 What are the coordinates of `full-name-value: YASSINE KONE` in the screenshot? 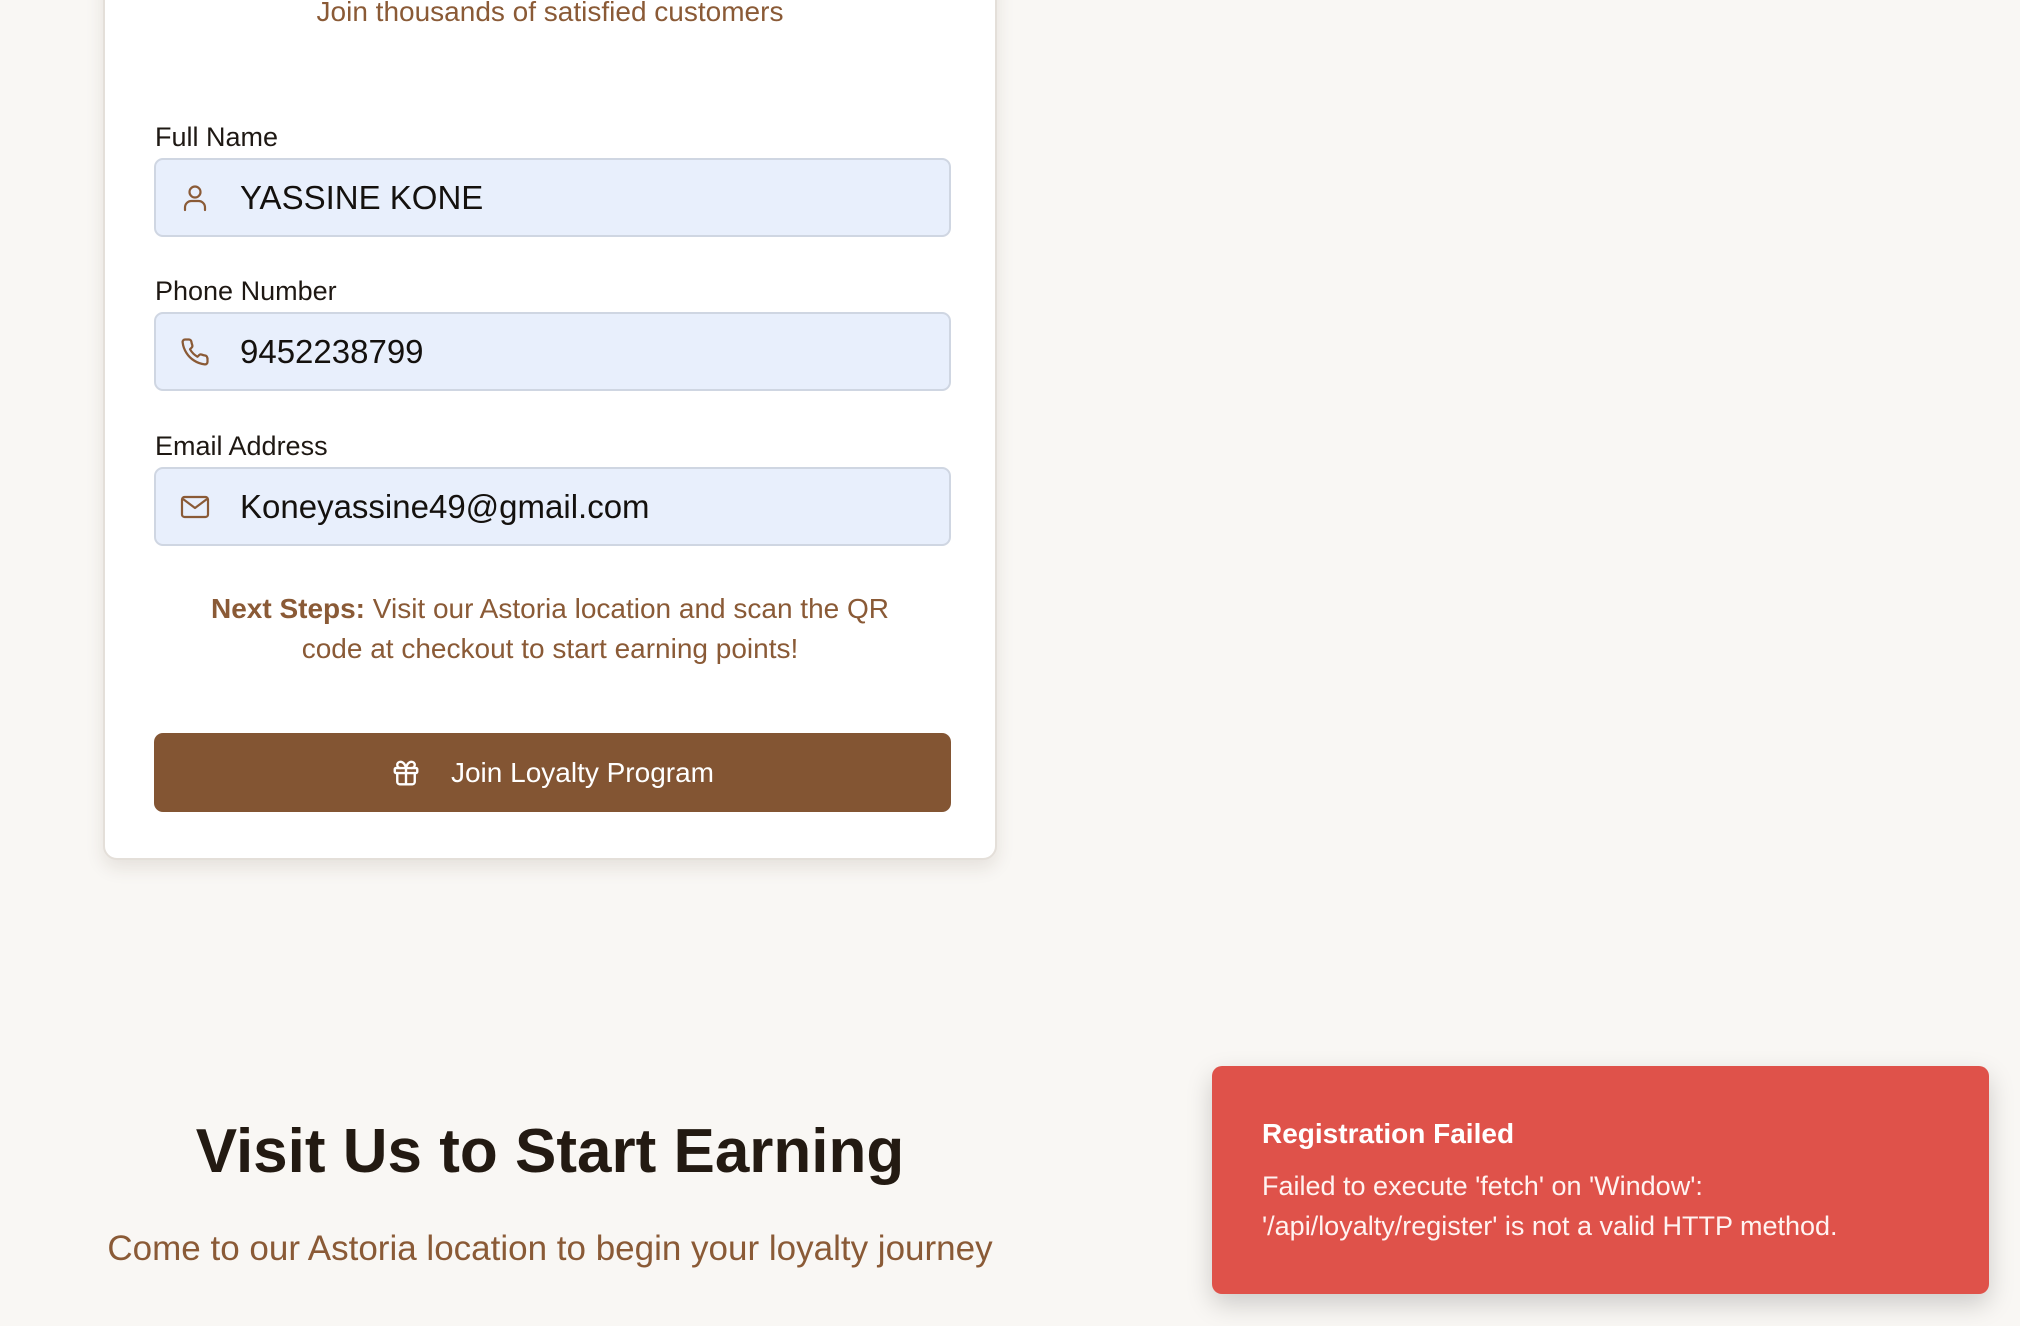 It's located at (362, 197).